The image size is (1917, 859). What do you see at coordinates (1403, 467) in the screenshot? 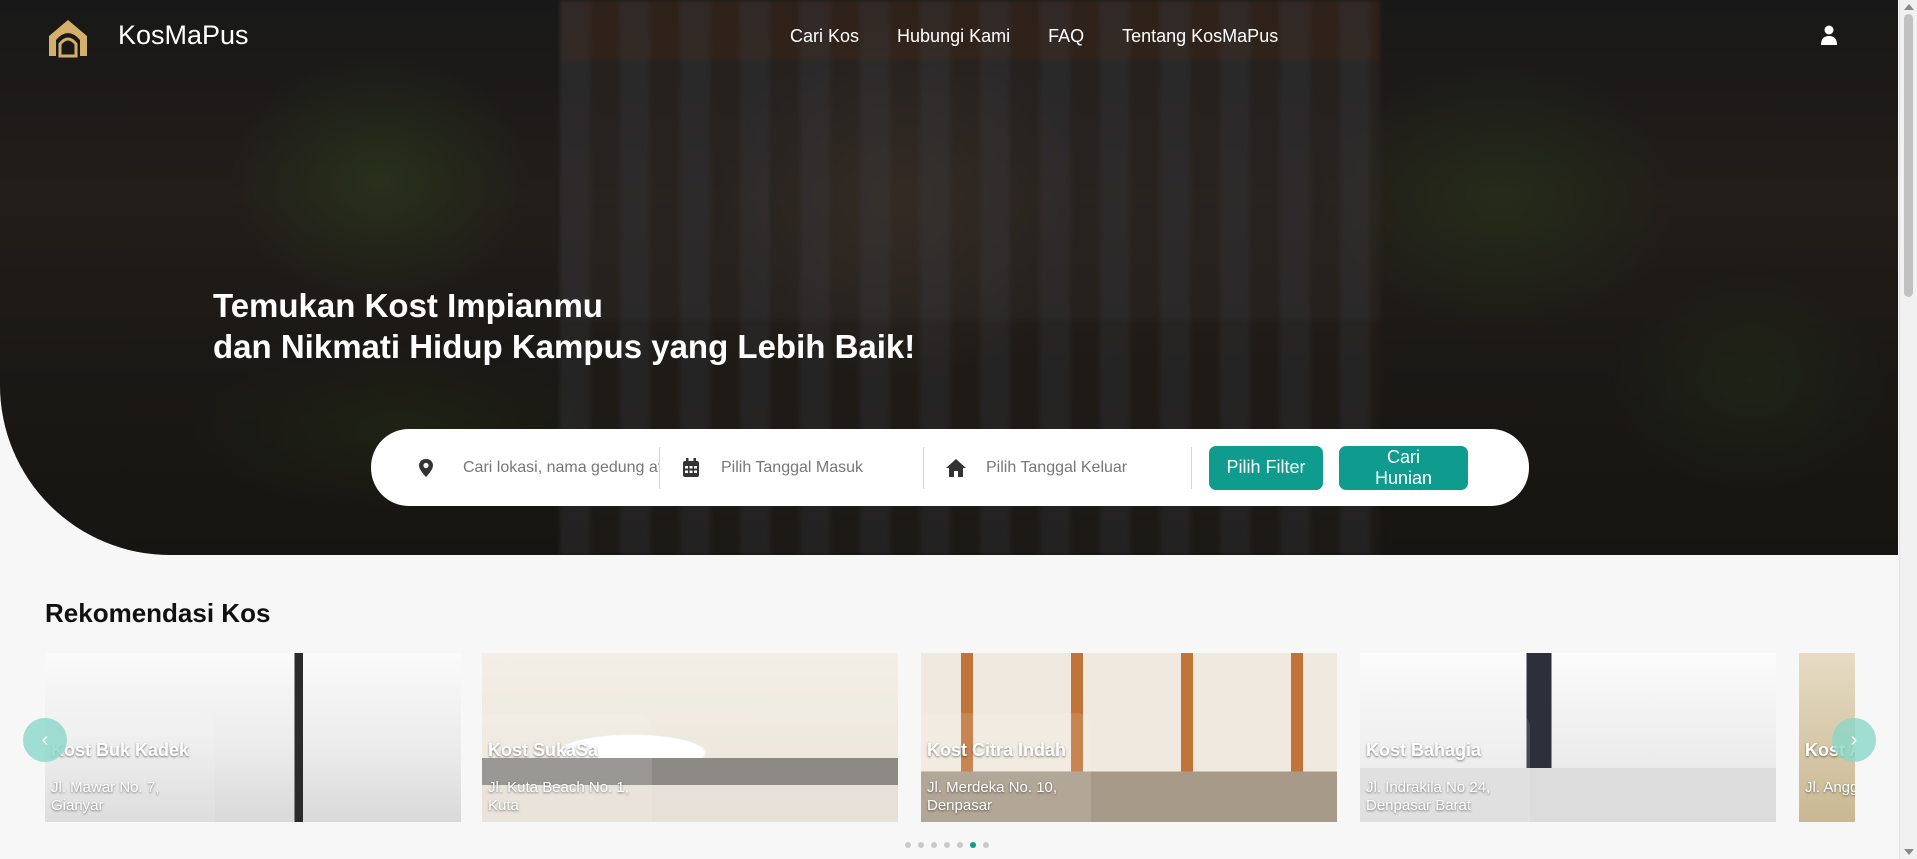
I see `search-button: Cari Hunian` at bounding box center [1403, 467].